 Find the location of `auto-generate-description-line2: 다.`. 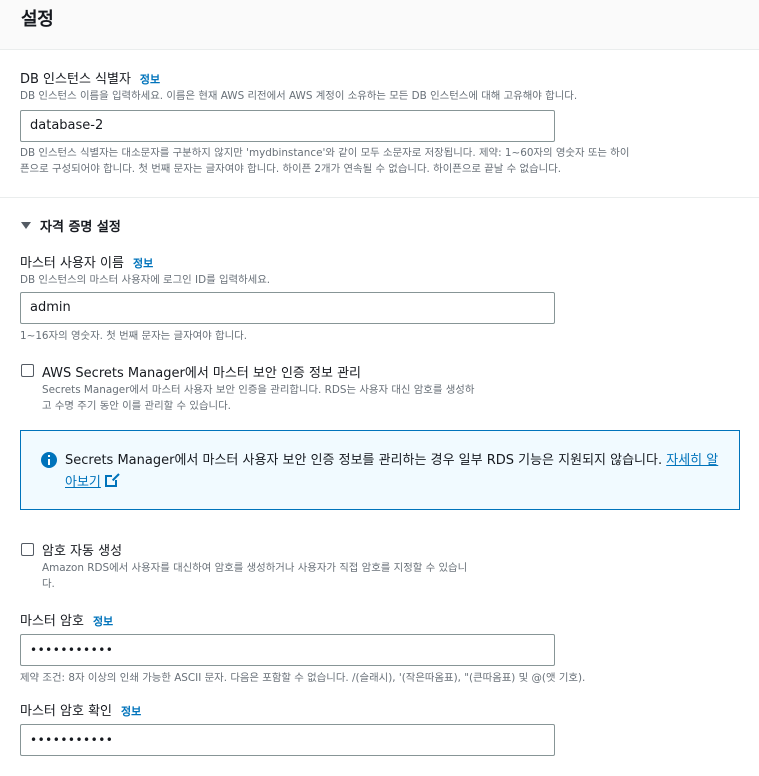

auto-generate-description-line2: 다. is located at coordinates (48, 584).